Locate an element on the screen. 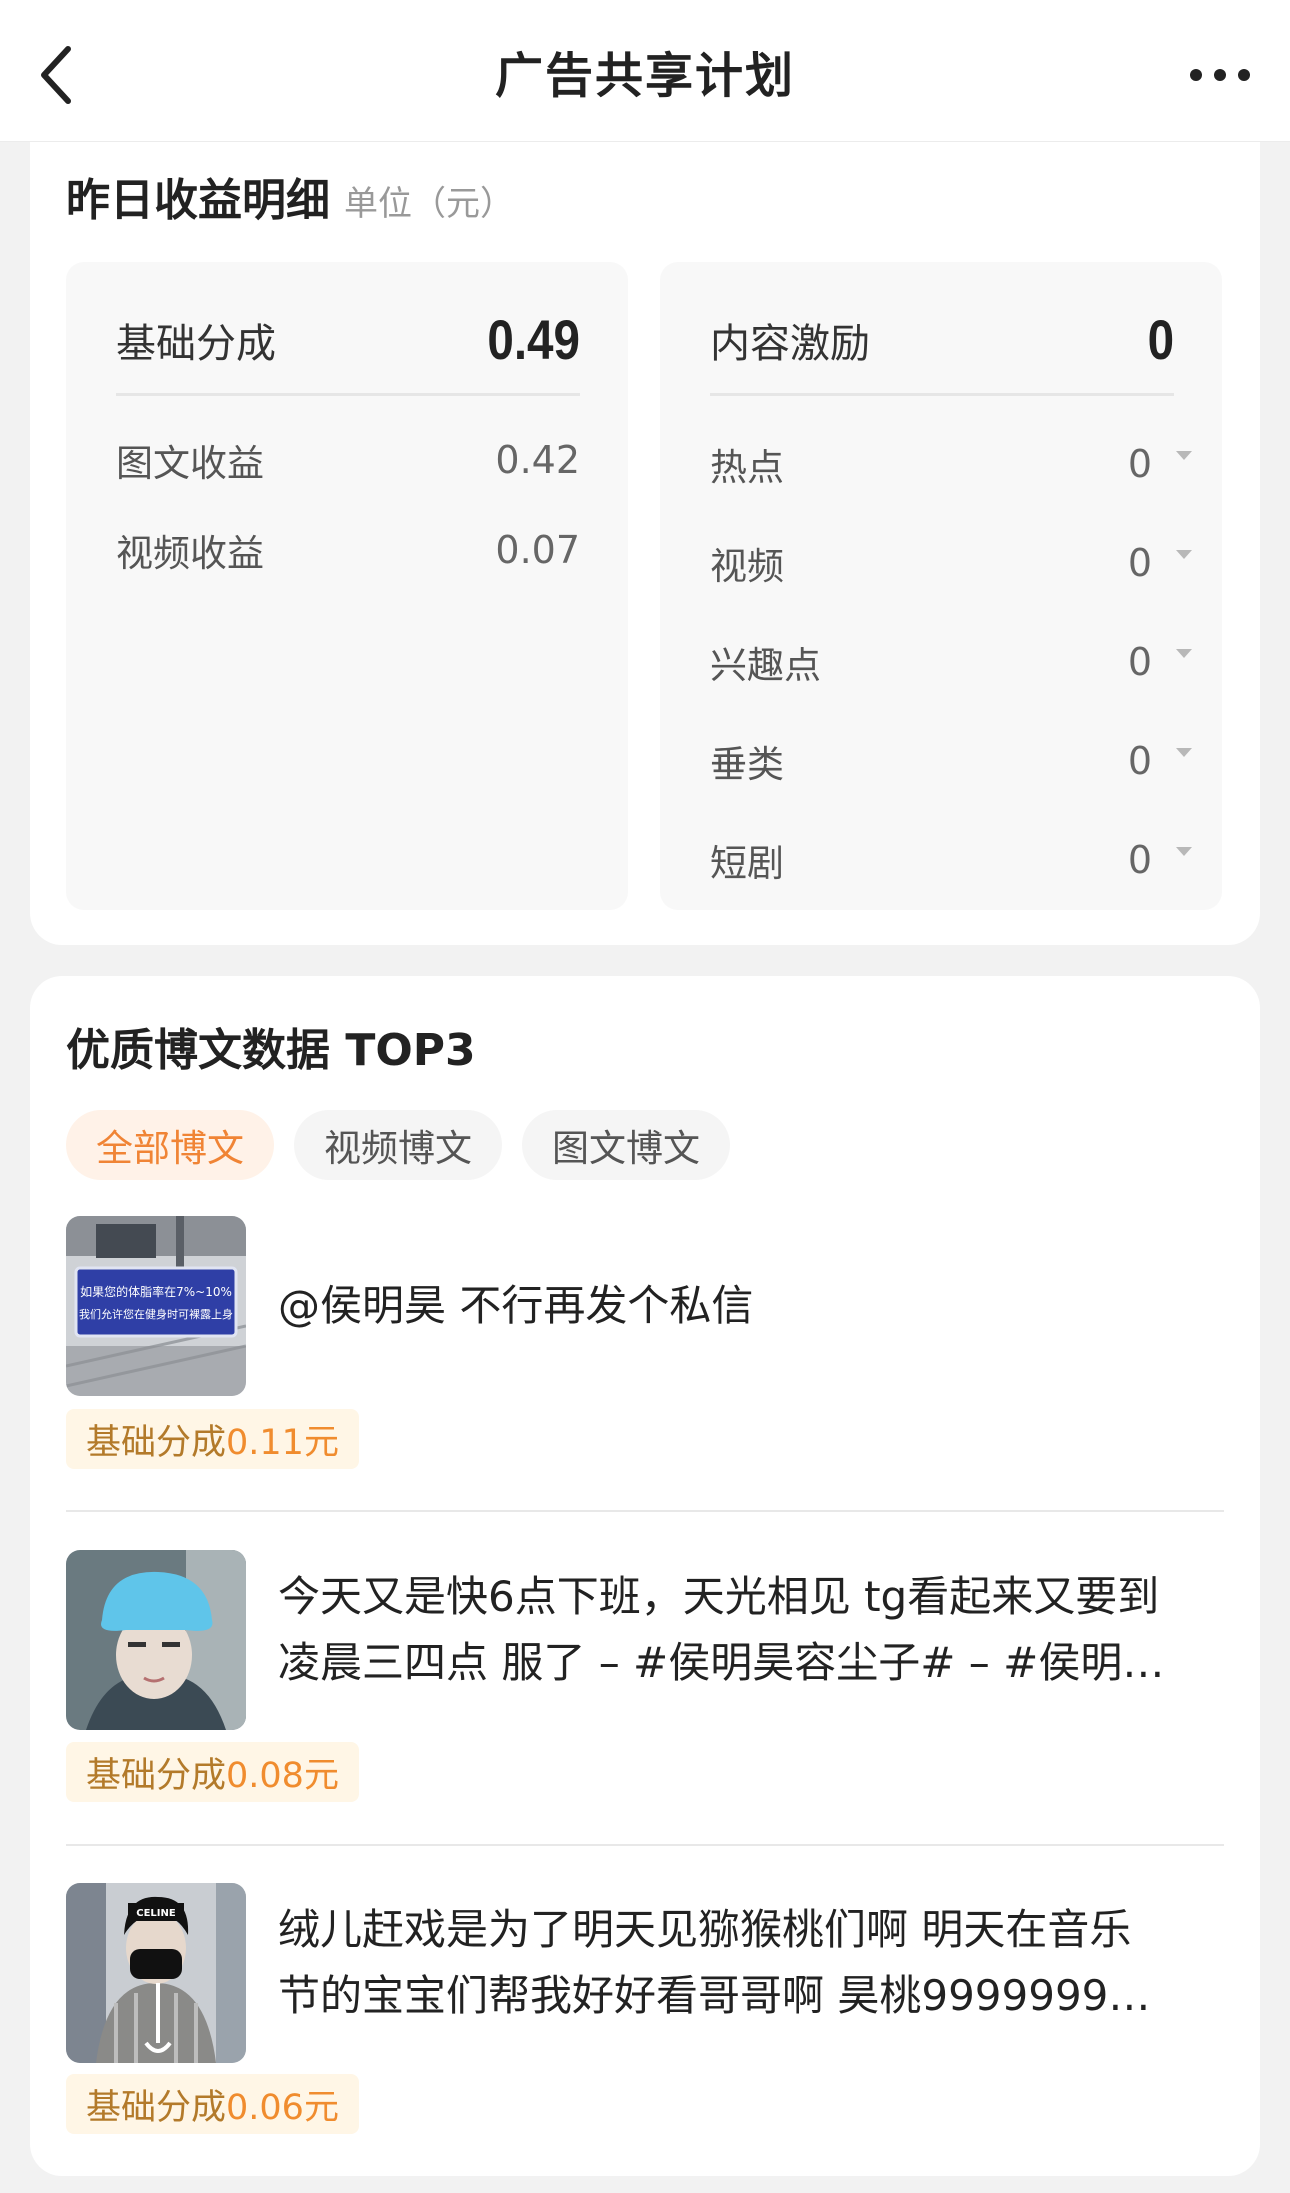 The height and width of the screenshot is (2193, 1290). earnings-badge: 基础分成 0.08元 is located at coordinates (212, 1772).